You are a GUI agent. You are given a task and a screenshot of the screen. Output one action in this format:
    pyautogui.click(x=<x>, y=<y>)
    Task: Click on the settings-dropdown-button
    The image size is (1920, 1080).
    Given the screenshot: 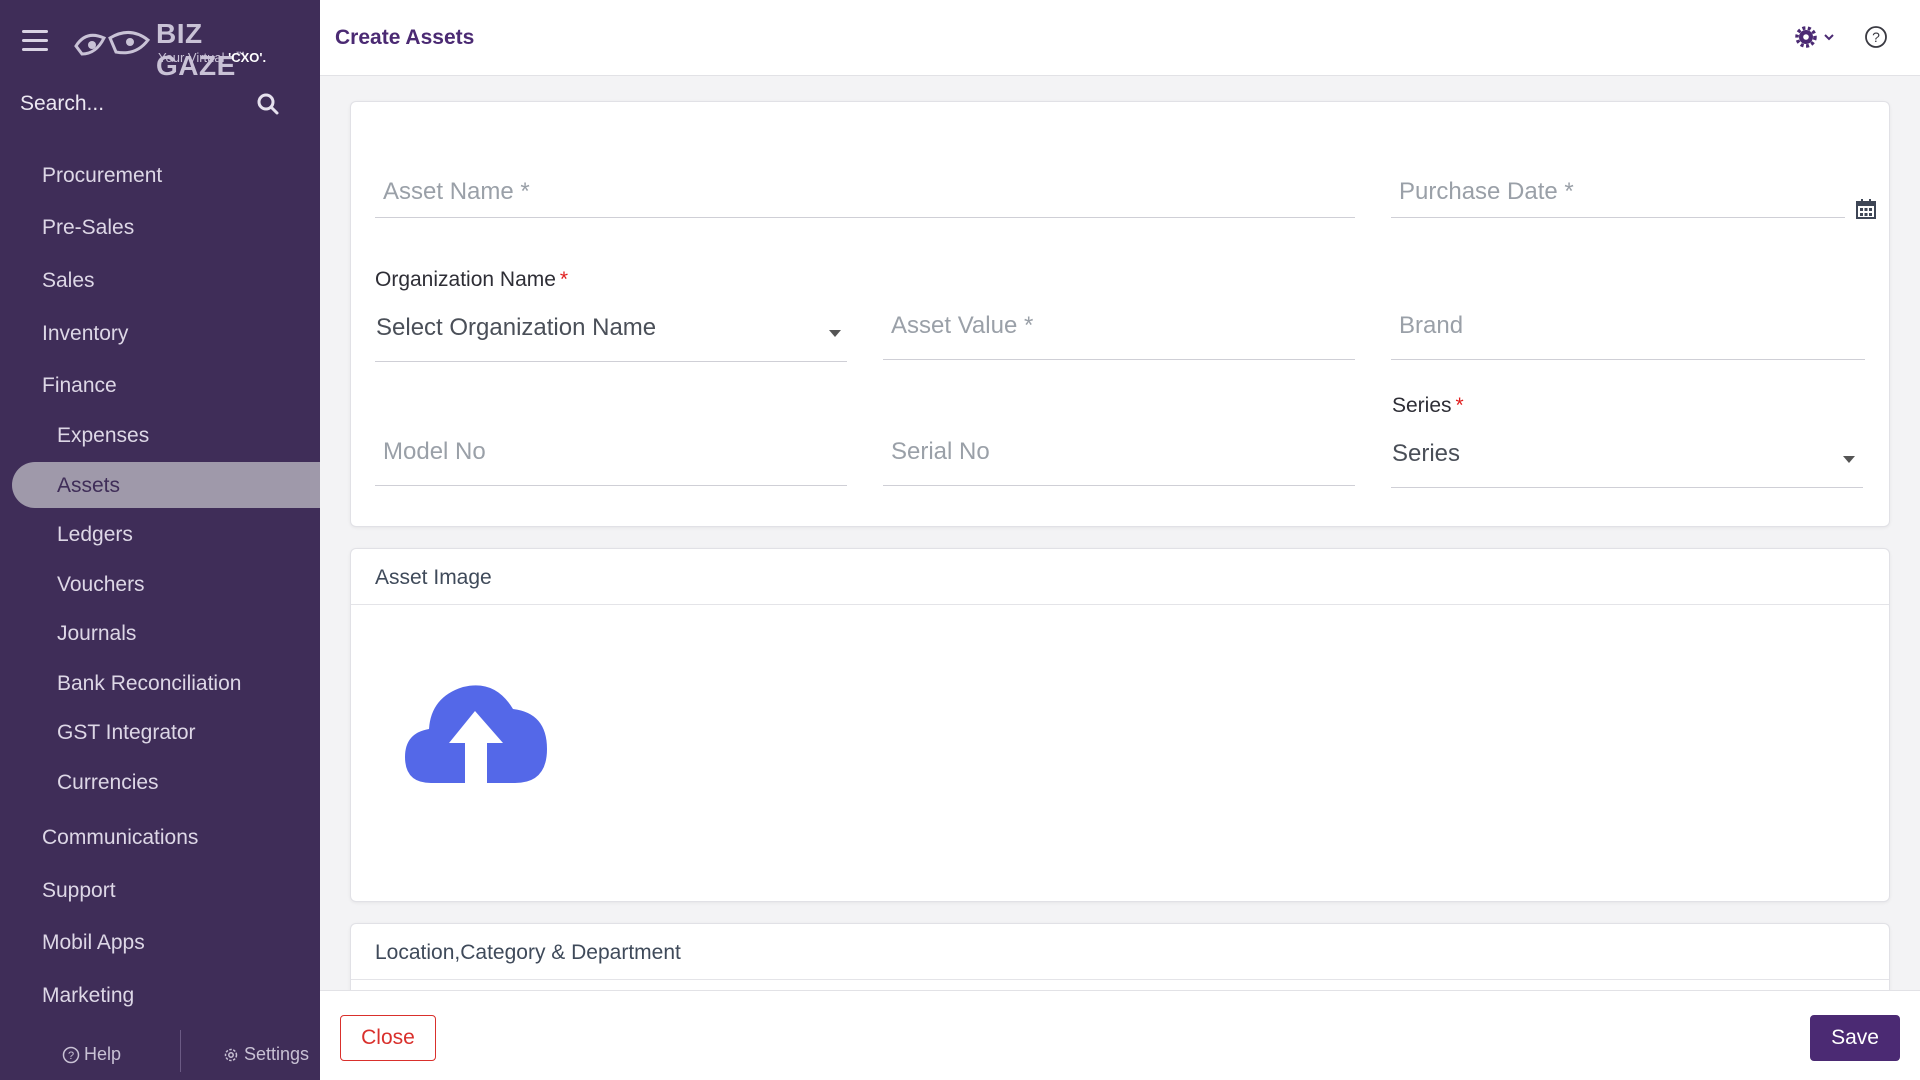 What is the action you would take?
    pyautogui.click(x=1817, y=38)
    